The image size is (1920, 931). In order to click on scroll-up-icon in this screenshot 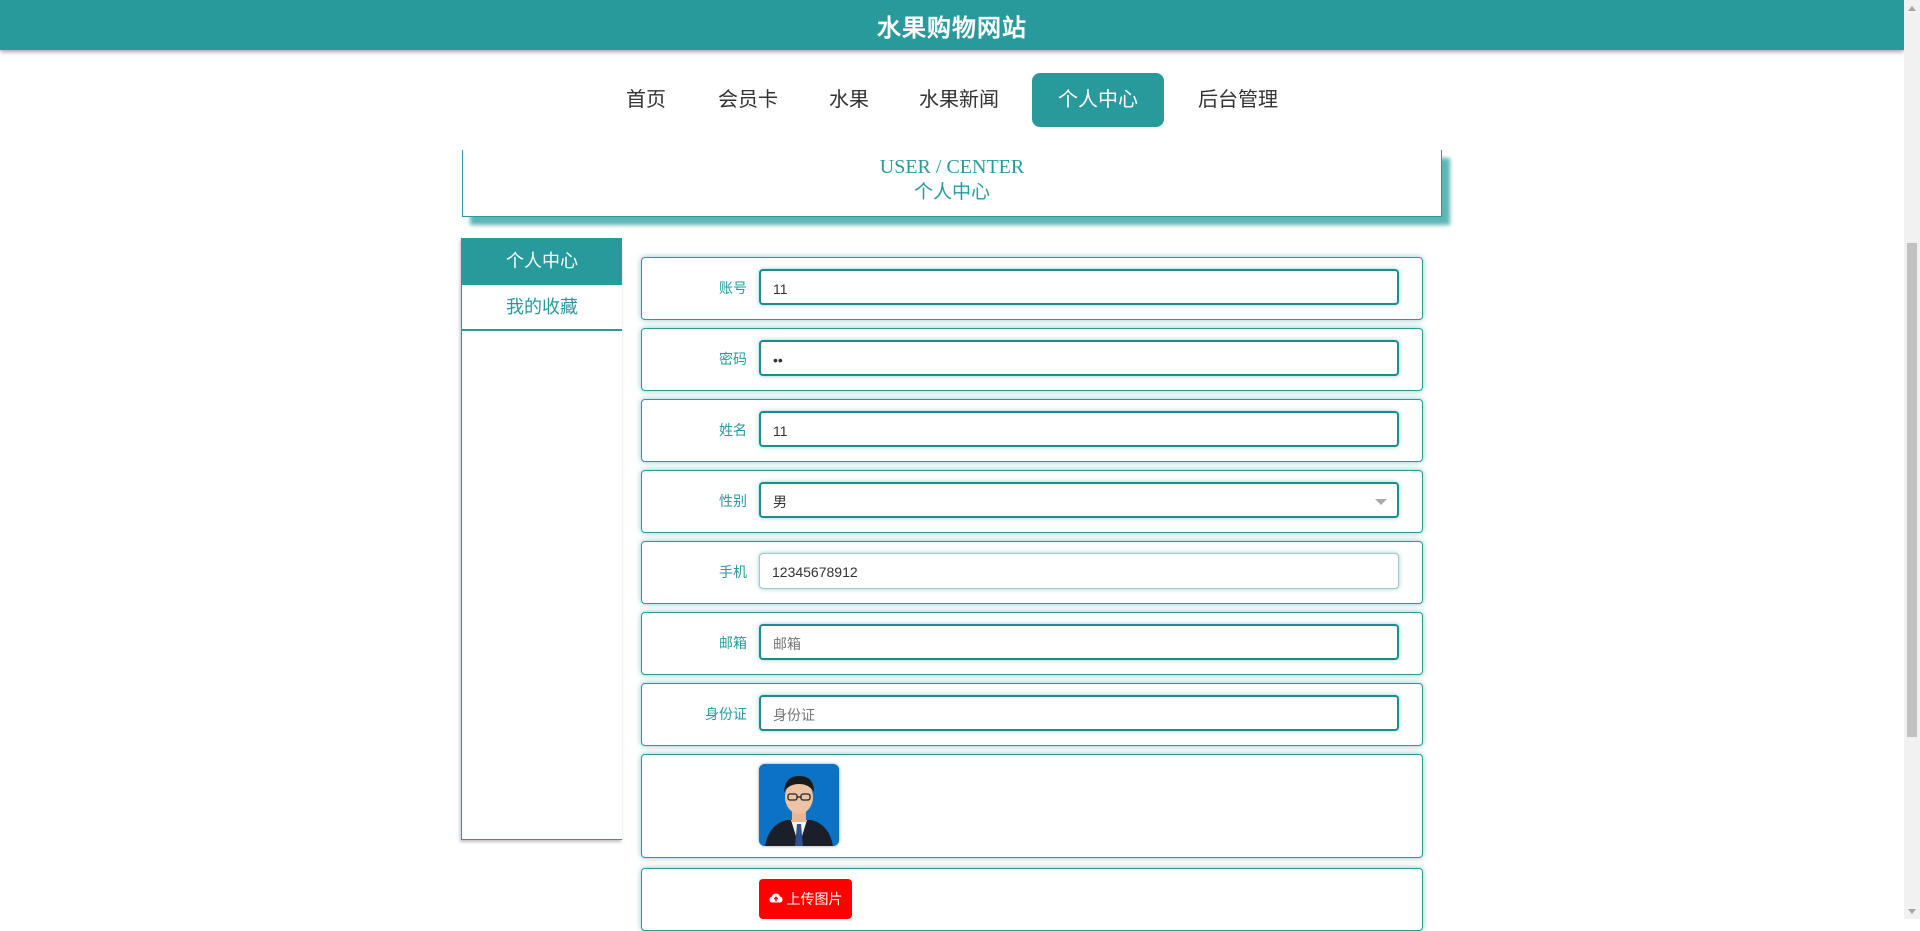, I will do `click(1912, 8)`.